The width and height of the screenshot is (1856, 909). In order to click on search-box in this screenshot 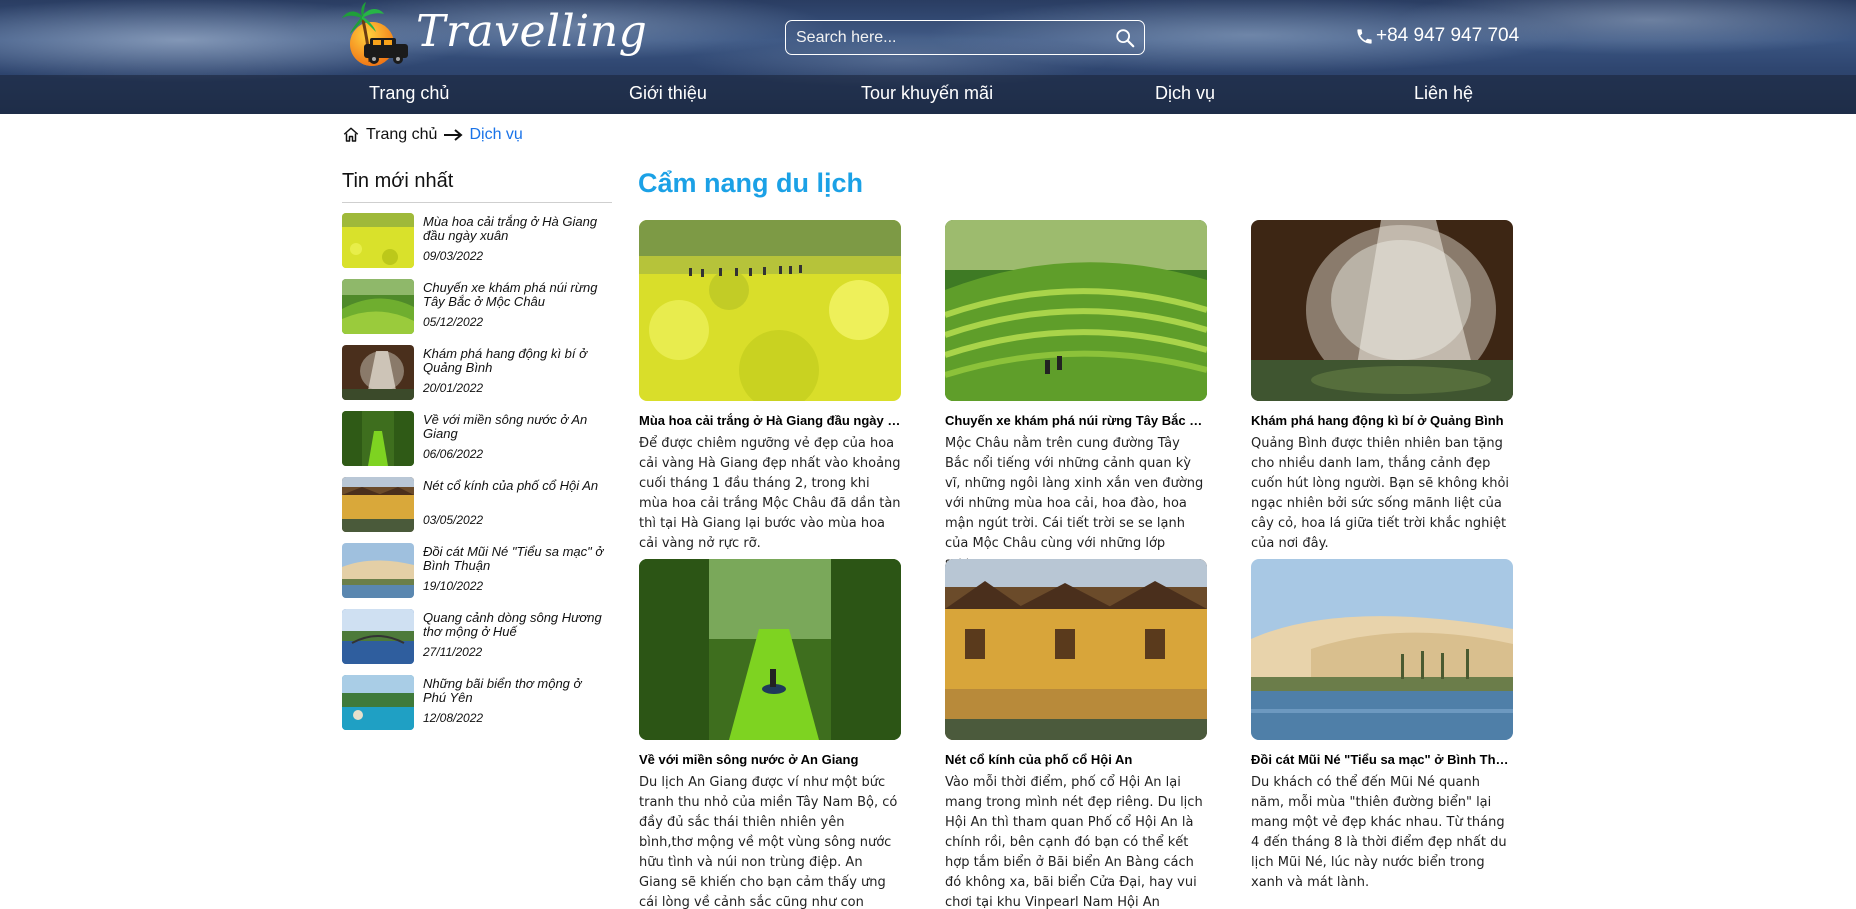, I will do `click(965, 37)`.